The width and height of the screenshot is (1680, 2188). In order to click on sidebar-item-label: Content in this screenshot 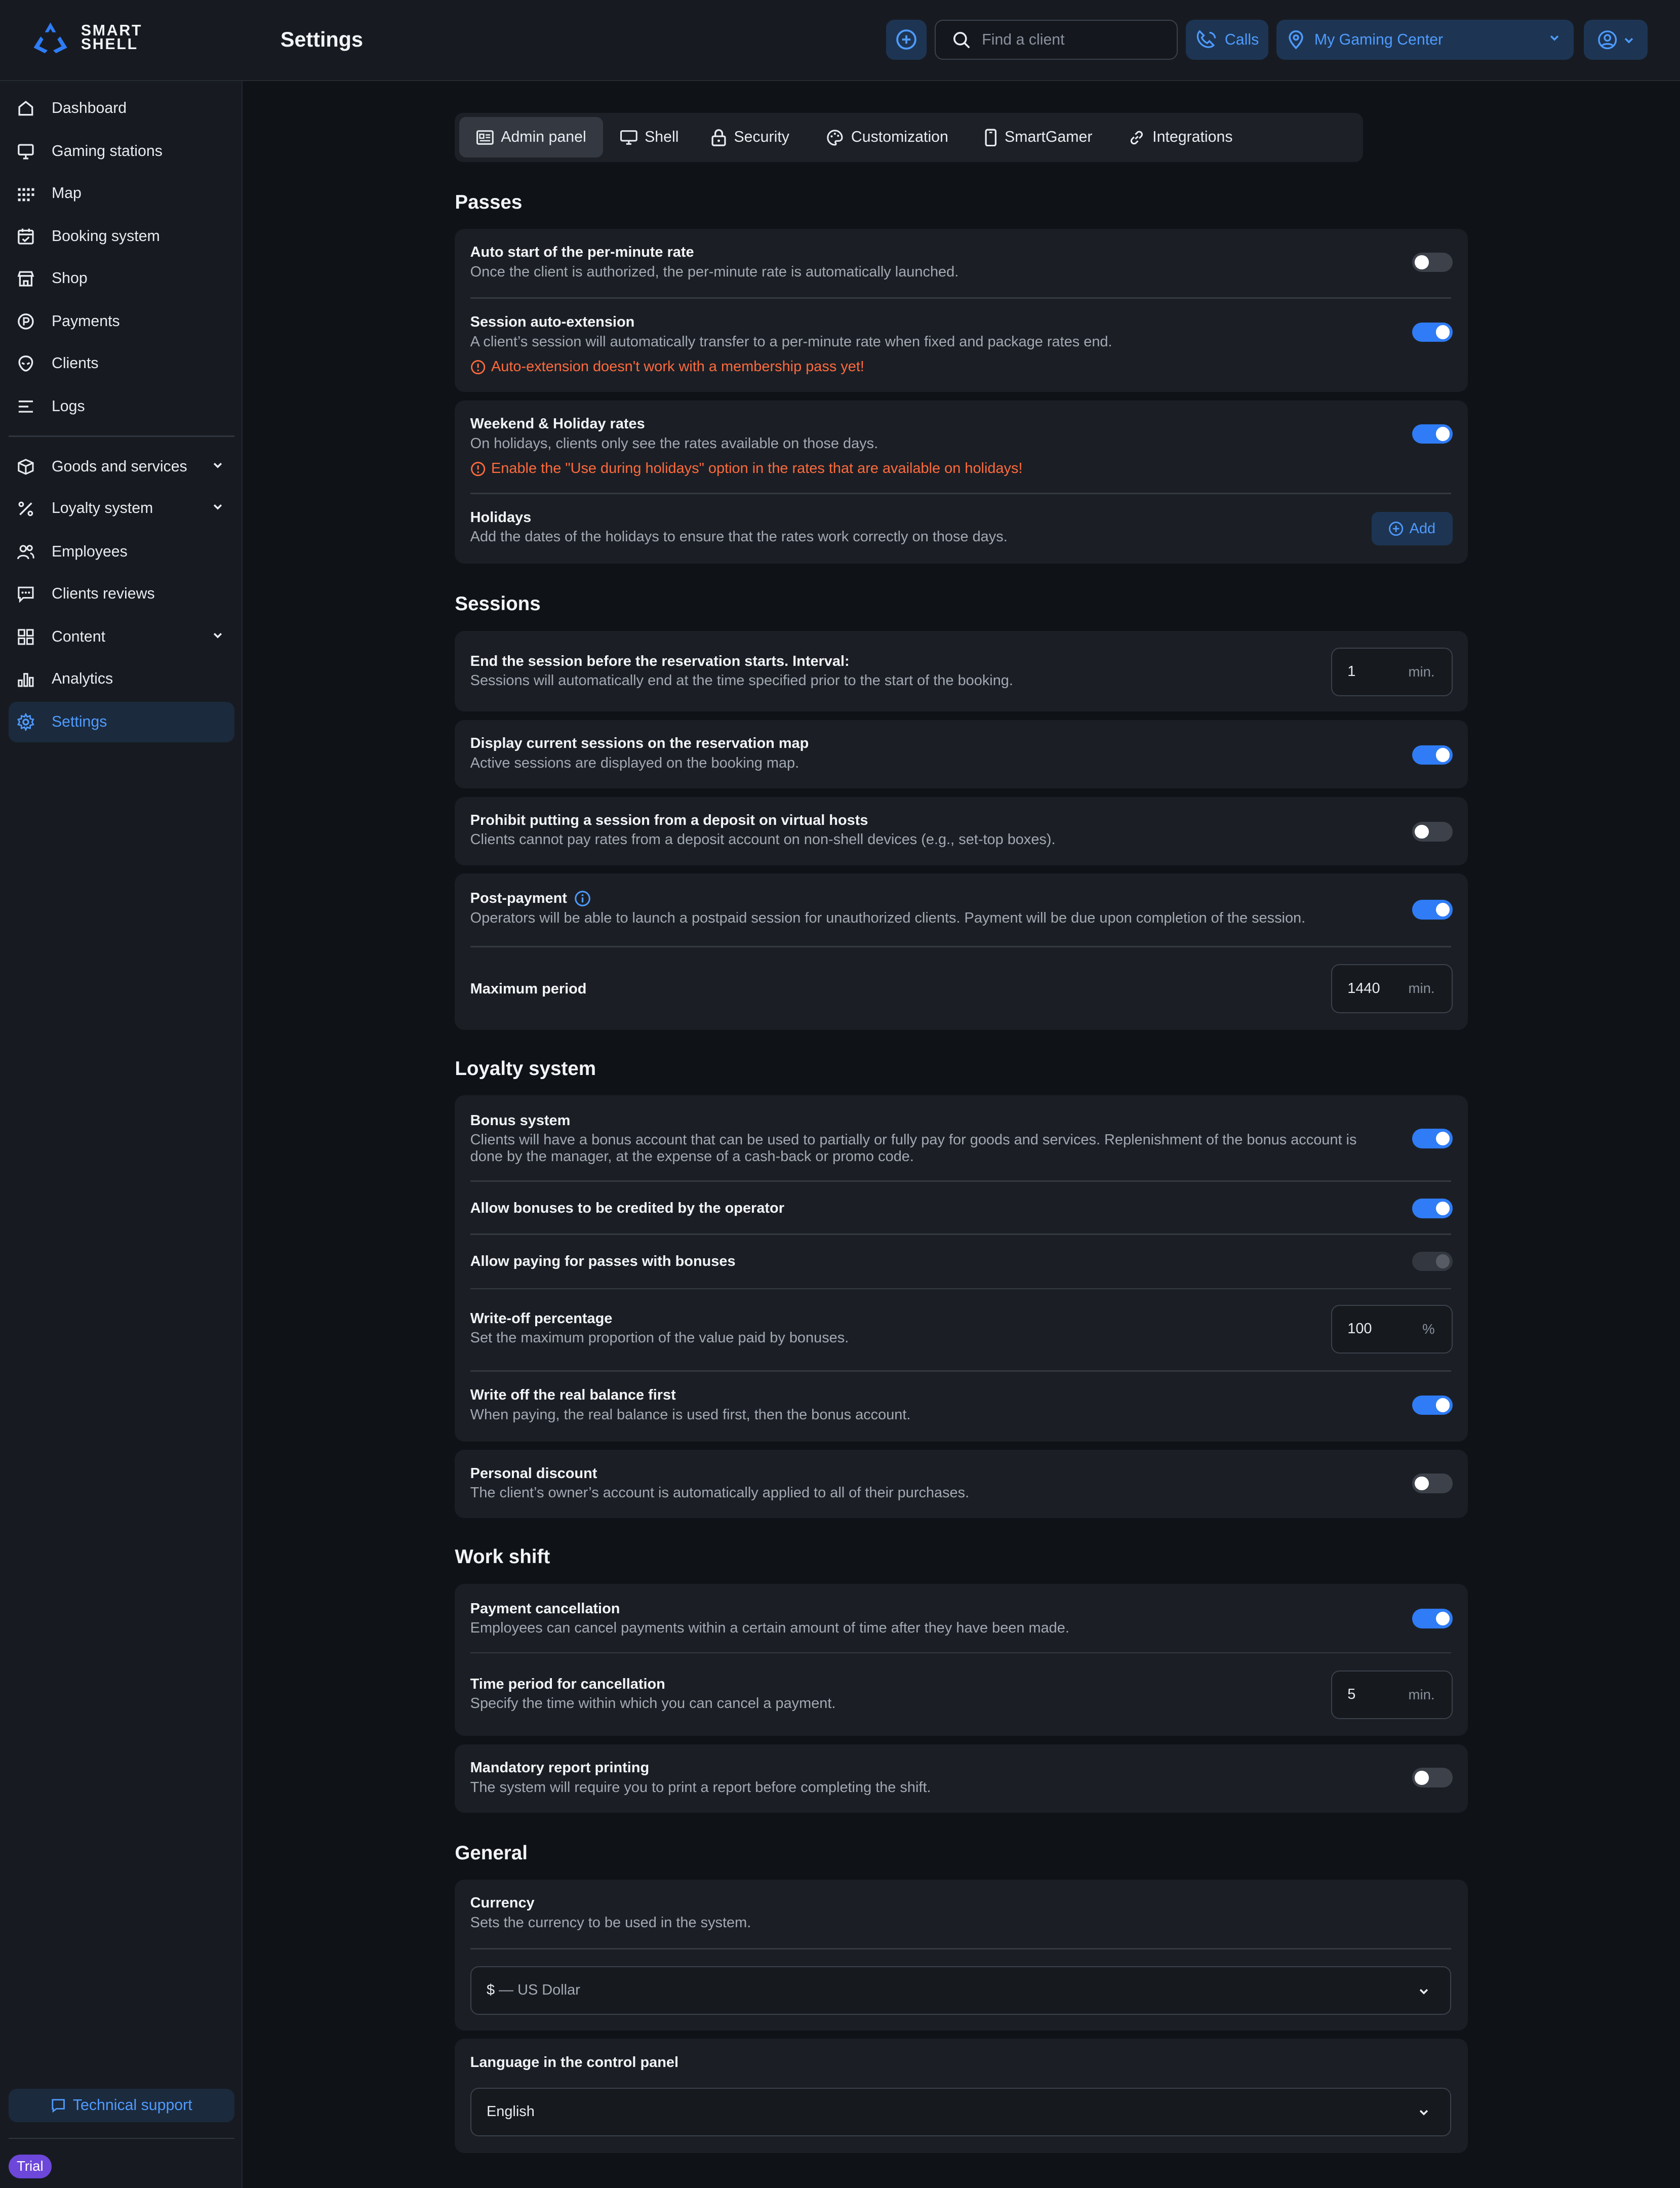, I will do `click(78, 636)`.